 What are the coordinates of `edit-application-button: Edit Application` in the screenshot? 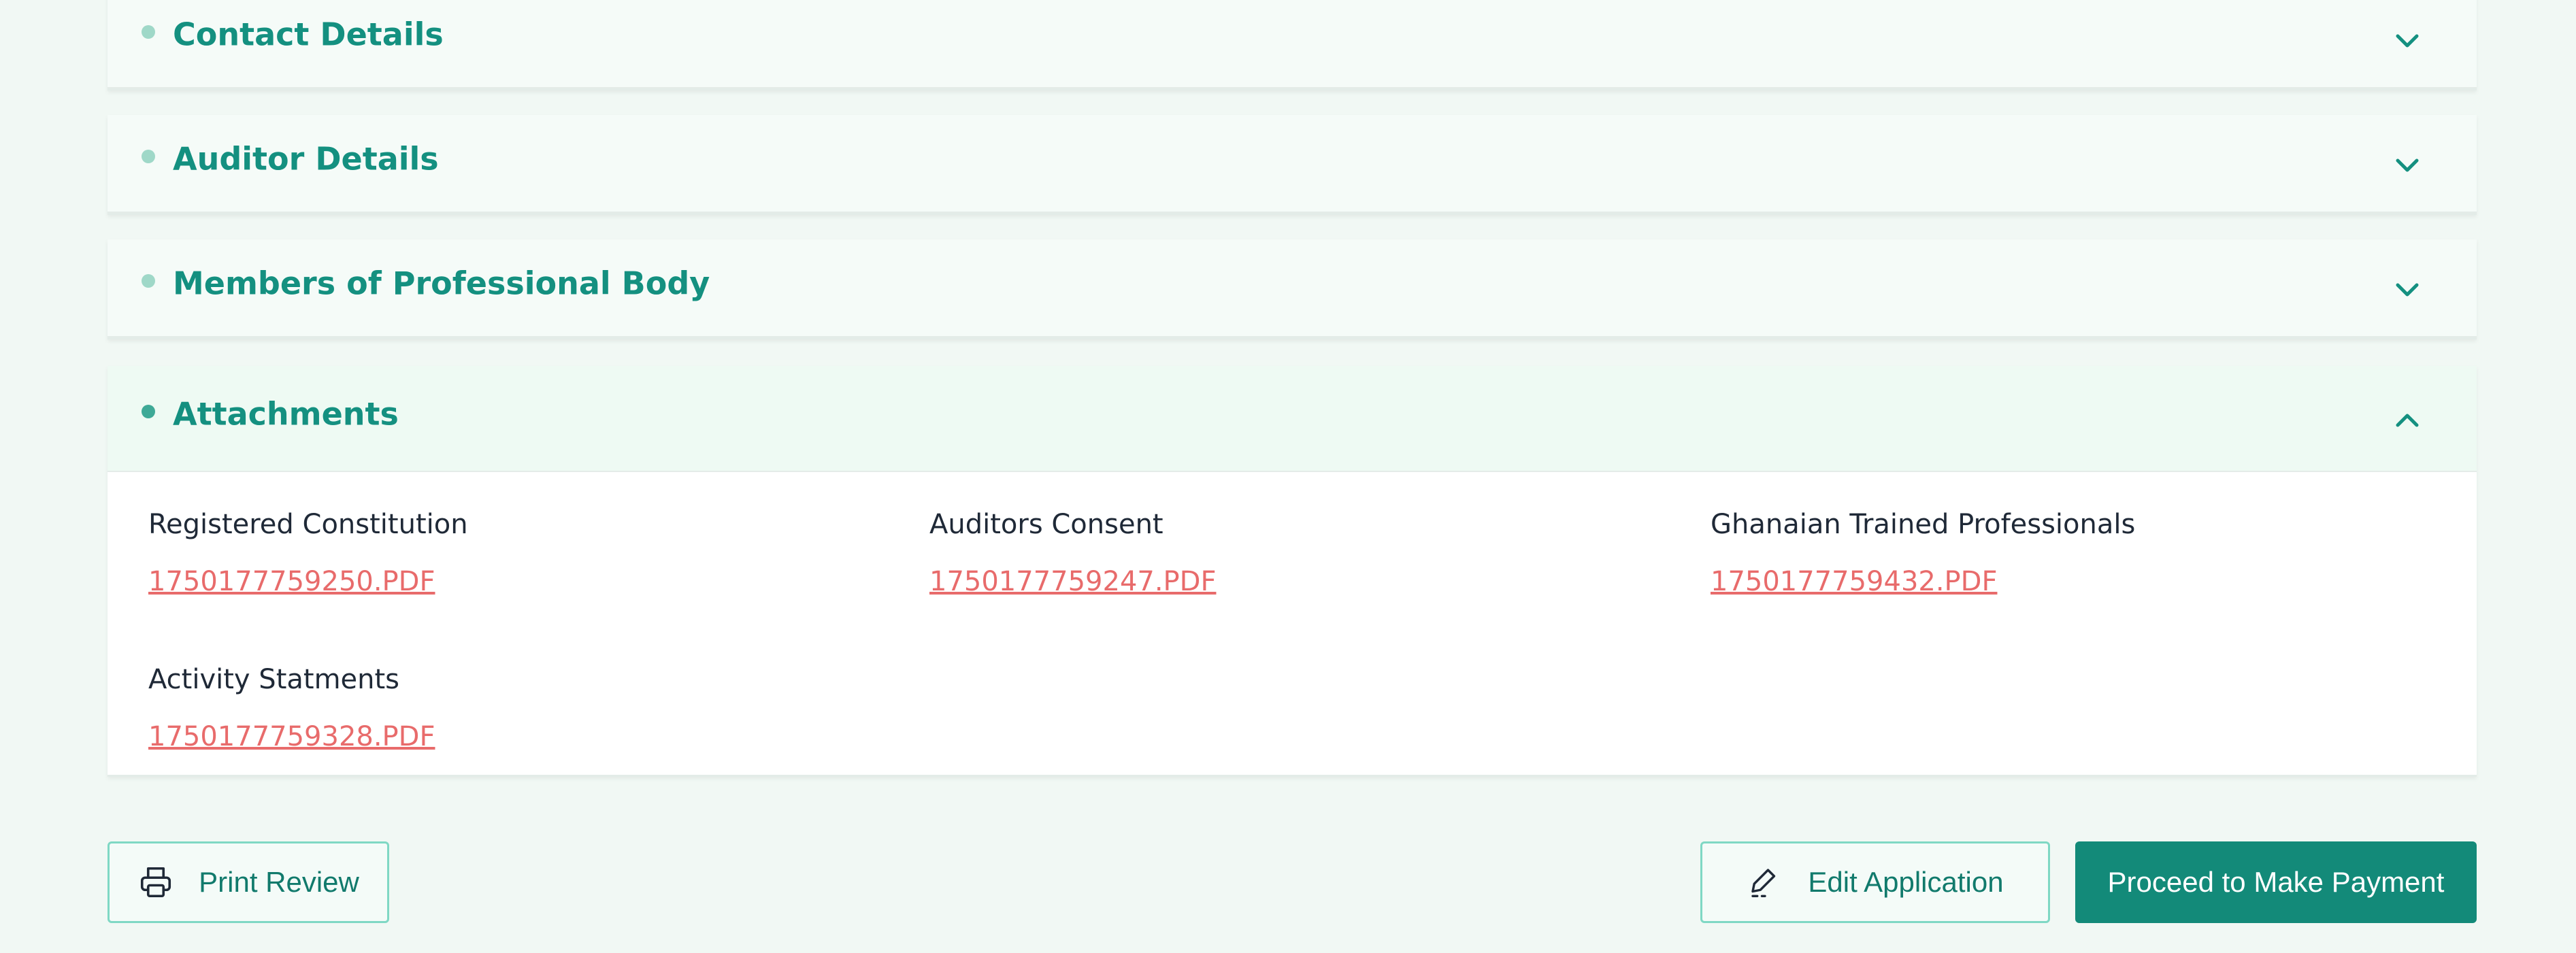 It's located at (1875, 882).